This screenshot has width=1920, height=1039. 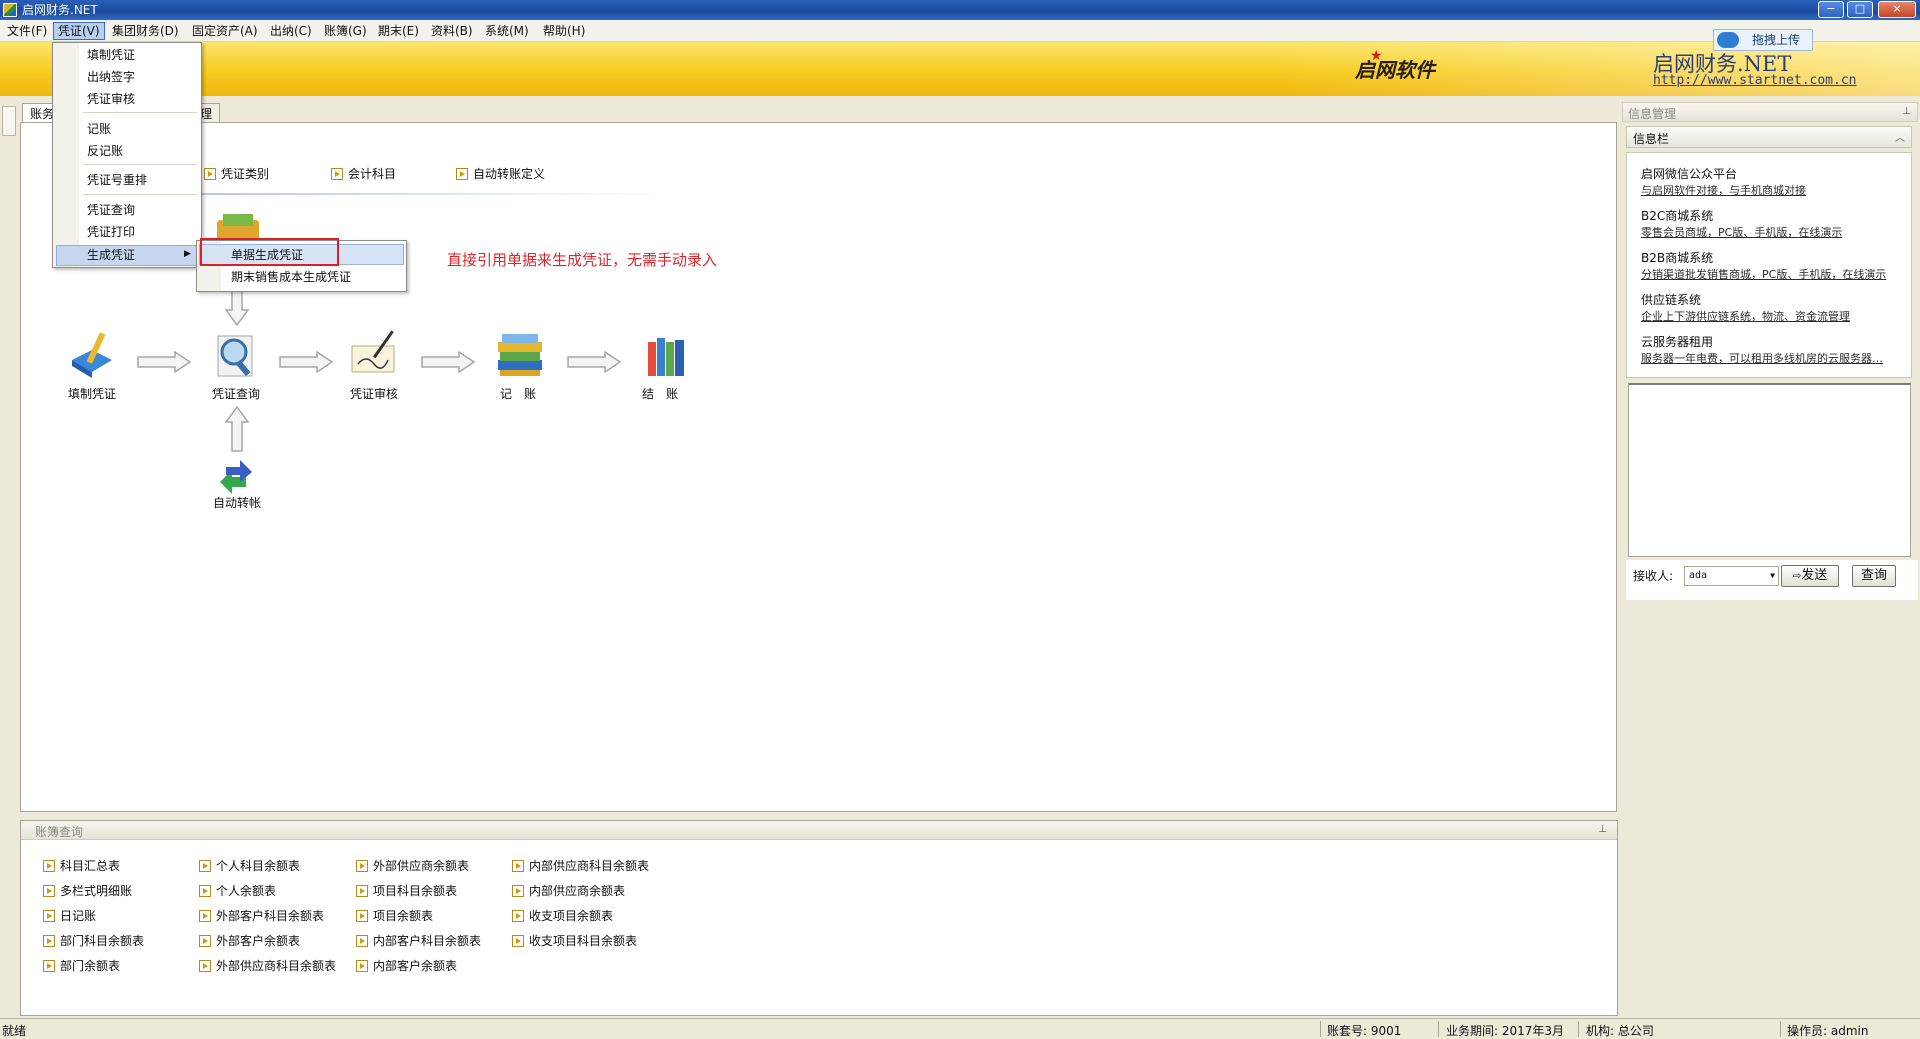 I want to click on menu-file: 文件(F), so click(x=27, y=31).